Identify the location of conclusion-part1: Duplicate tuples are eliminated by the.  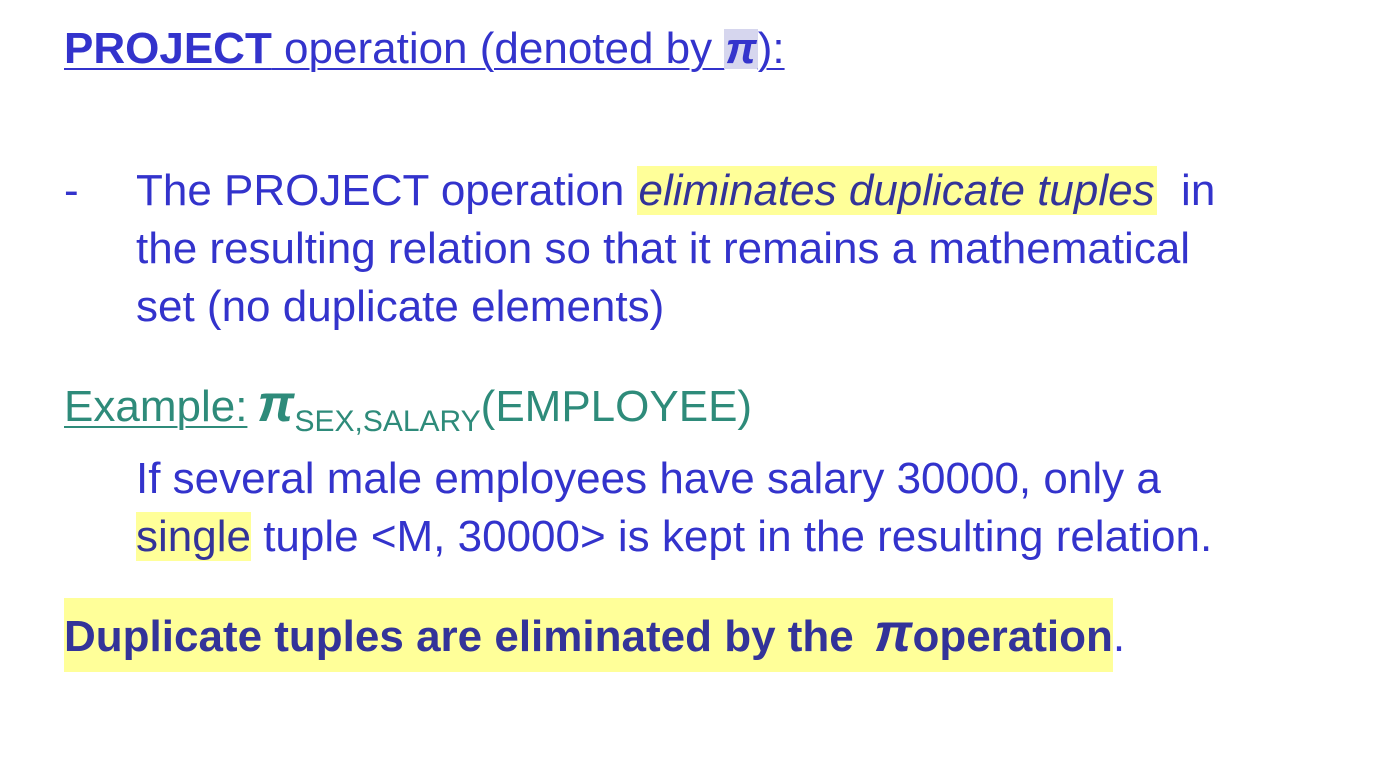
(465, 636).